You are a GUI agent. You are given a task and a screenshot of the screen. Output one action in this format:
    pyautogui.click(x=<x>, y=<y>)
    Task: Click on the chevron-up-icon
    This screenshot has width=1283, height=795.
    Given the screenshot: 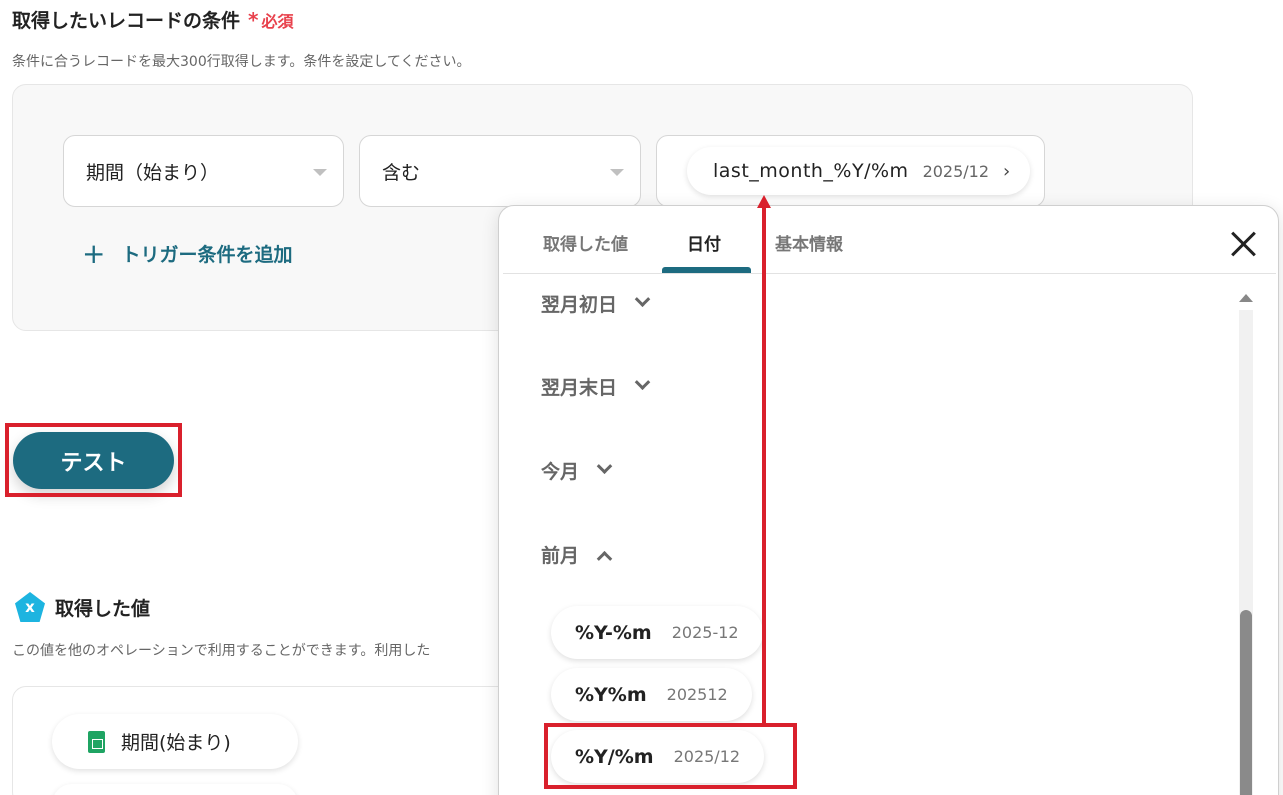 What is the action you would take?
    pyautogui.click(x=604, y=558)
    